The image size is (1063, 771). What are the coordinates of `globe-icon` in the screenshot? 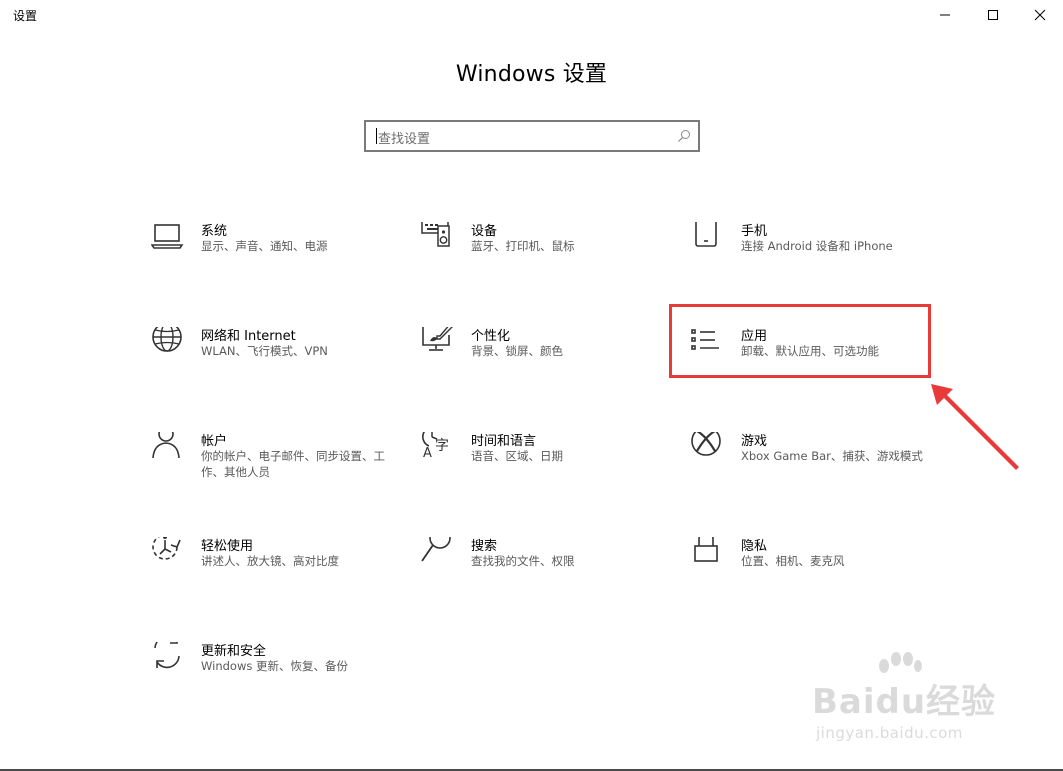 It's located at (168, 344).